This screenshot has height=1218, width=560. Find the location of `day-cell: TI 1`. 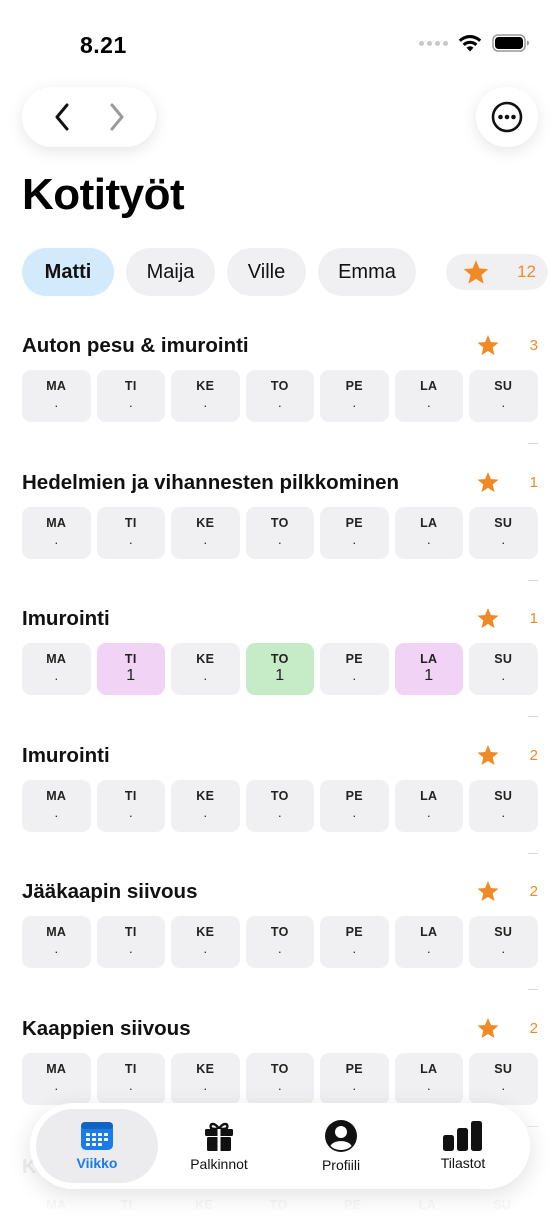

day-cell: TI 1 is located at coordinates (130, 669).